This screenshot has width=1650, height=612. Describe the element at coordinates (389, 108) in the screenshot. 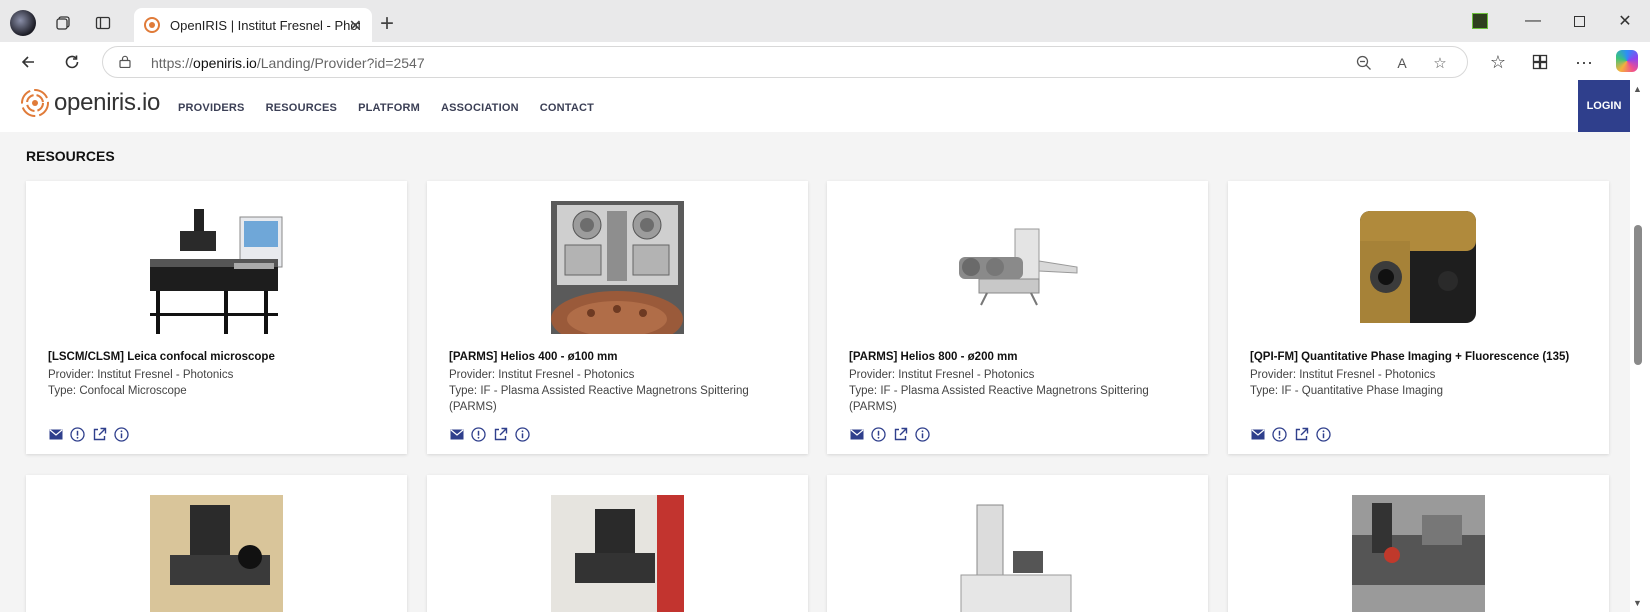

I see `nav-platform: PLATFORM` at that location.